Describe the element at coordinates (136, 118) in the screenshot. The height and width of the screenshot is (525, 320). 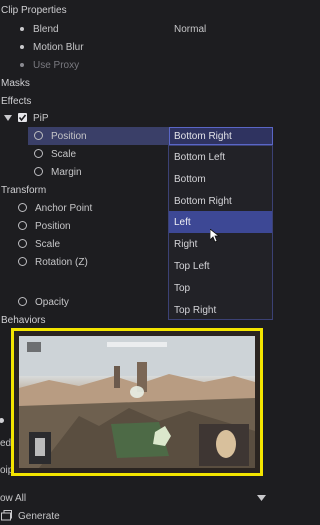
I see `pip-row: PiP` at that location.